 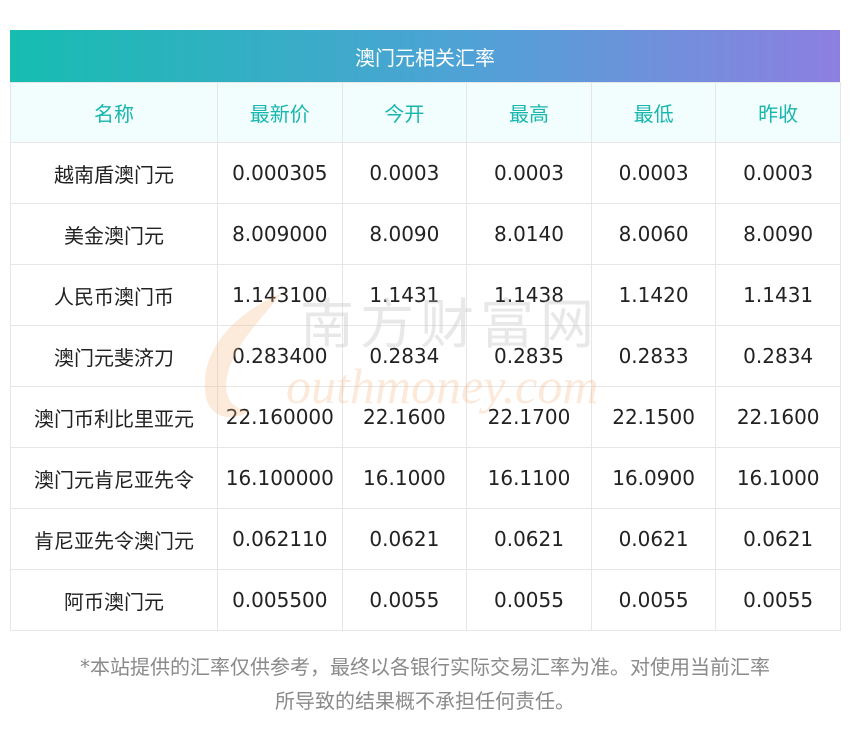 What do you see at coordinates (280, 539) in the screenshot?
I see `cell-latest: 0.062110` at bounding box center [280, 539].